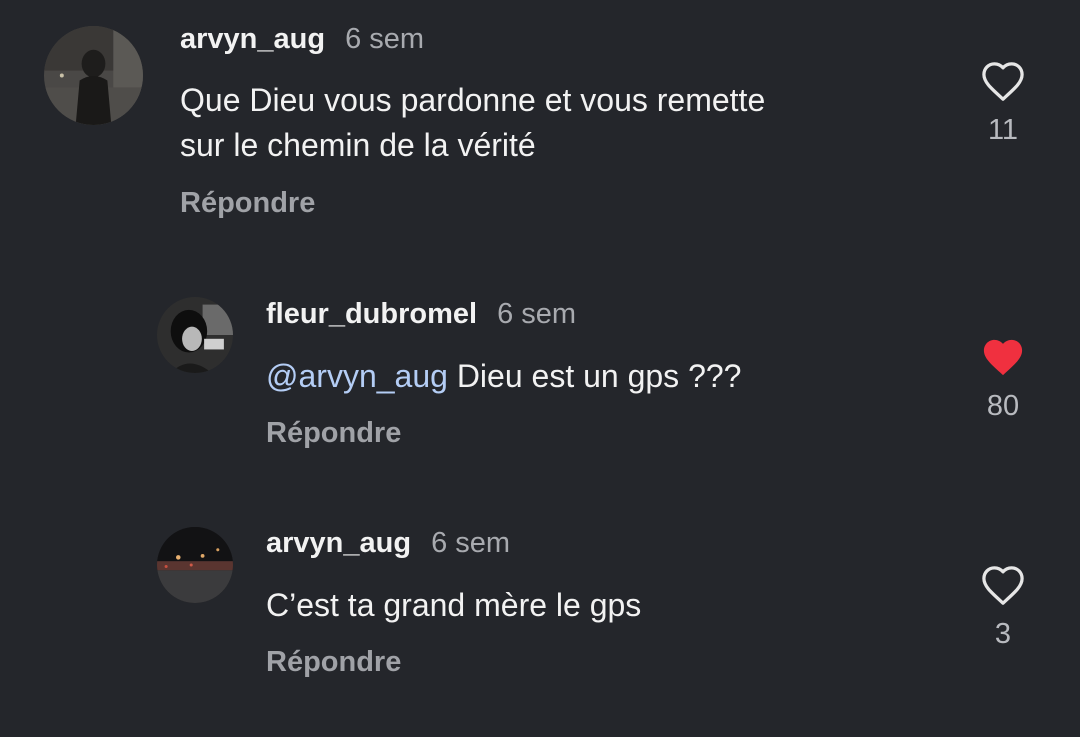  I want to click on comment-text-body: C’est ta grand mère le gps, so click(454, 605).